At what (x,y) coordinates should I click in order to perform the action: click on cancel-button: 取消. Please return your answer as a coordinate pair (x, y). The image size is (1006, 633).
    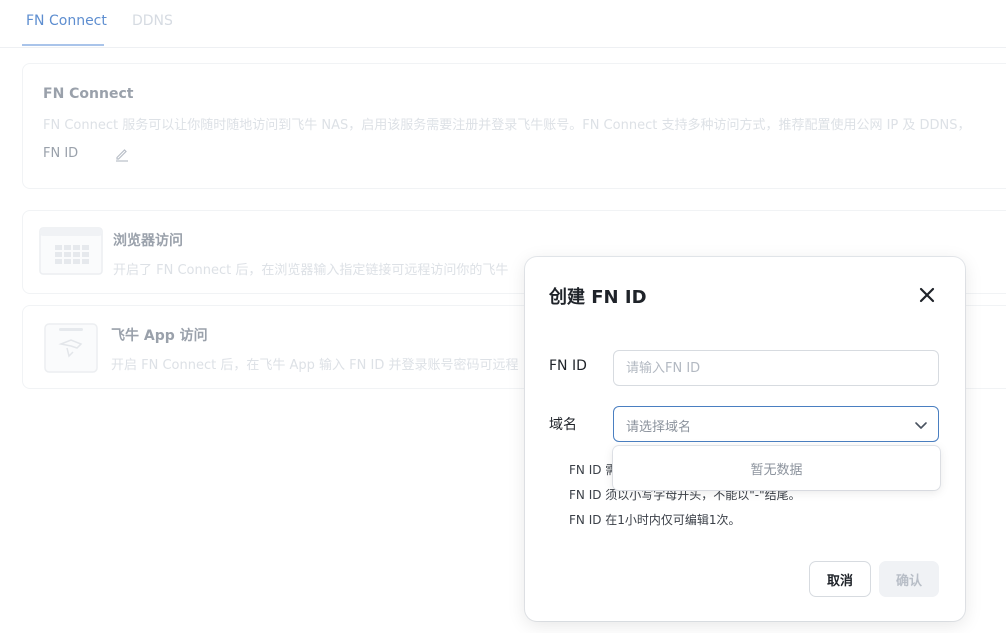
    Looking at the image, I should click on (840, 579).